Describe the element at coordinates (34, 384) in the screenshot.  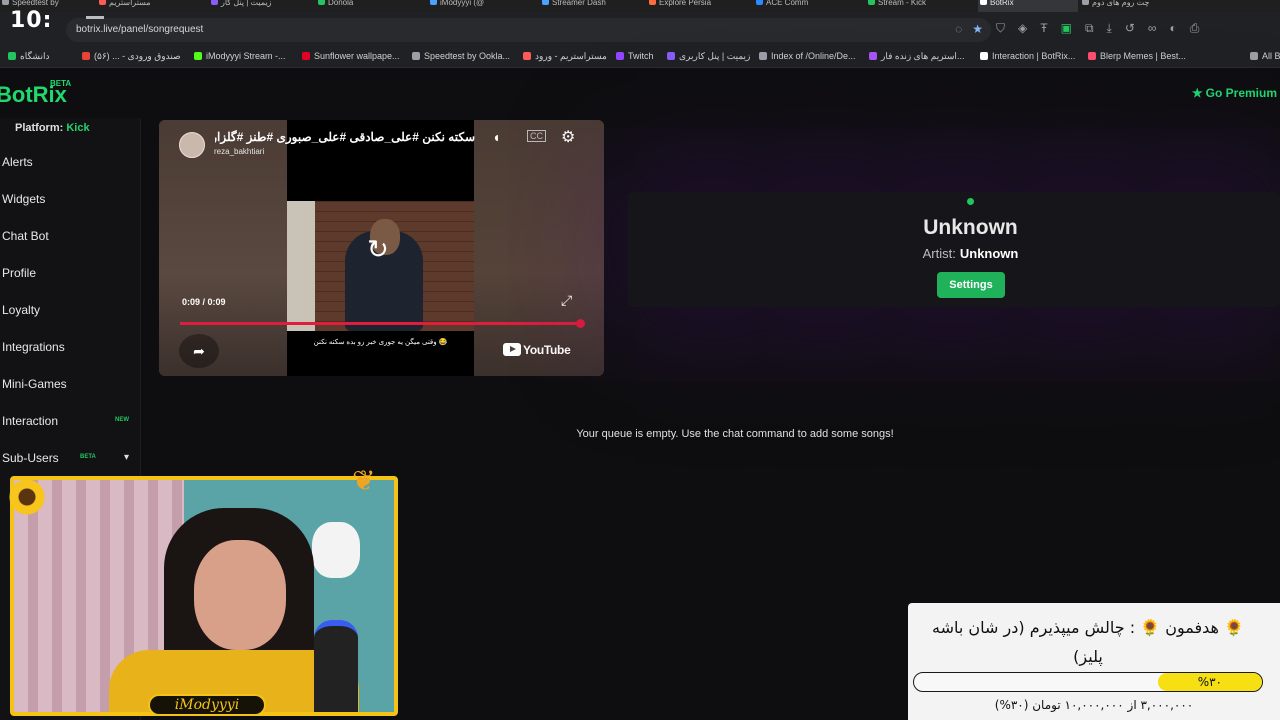
I see `sidebar-item-mini-games: Mini-Games` at that location.